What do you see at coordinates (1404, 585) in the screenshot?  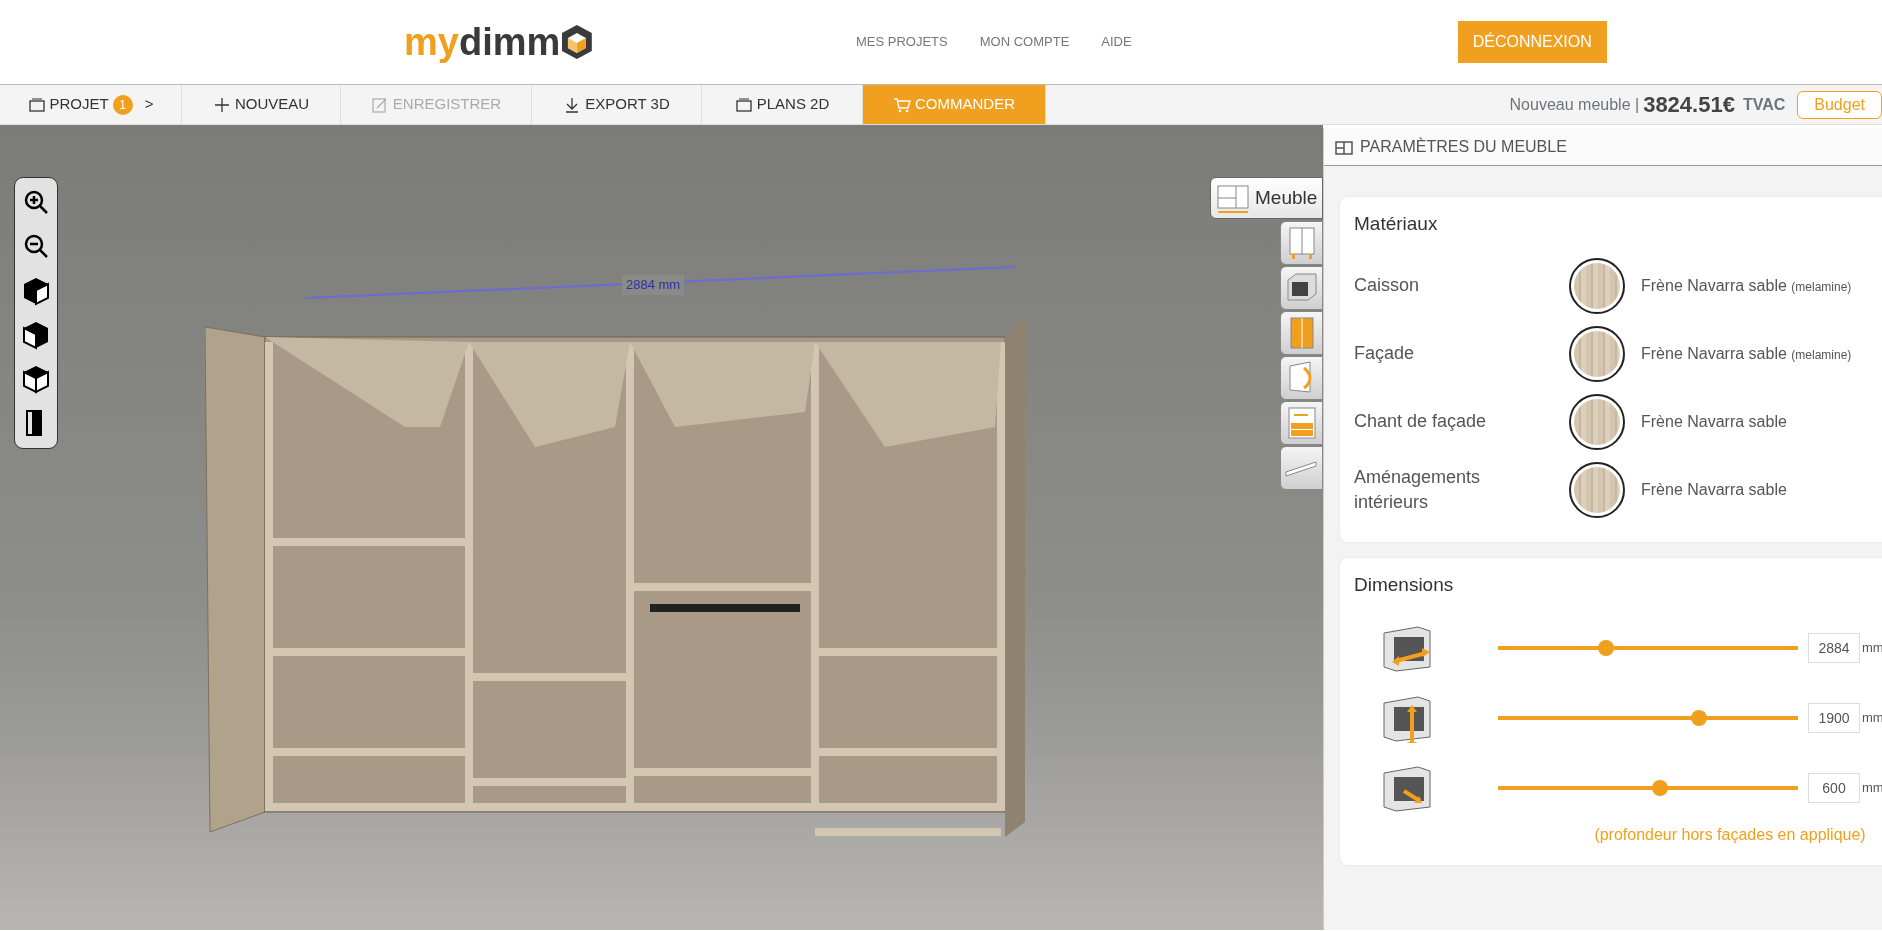 I see `section-title: Dimensions` at bounding box center [1404, 585].